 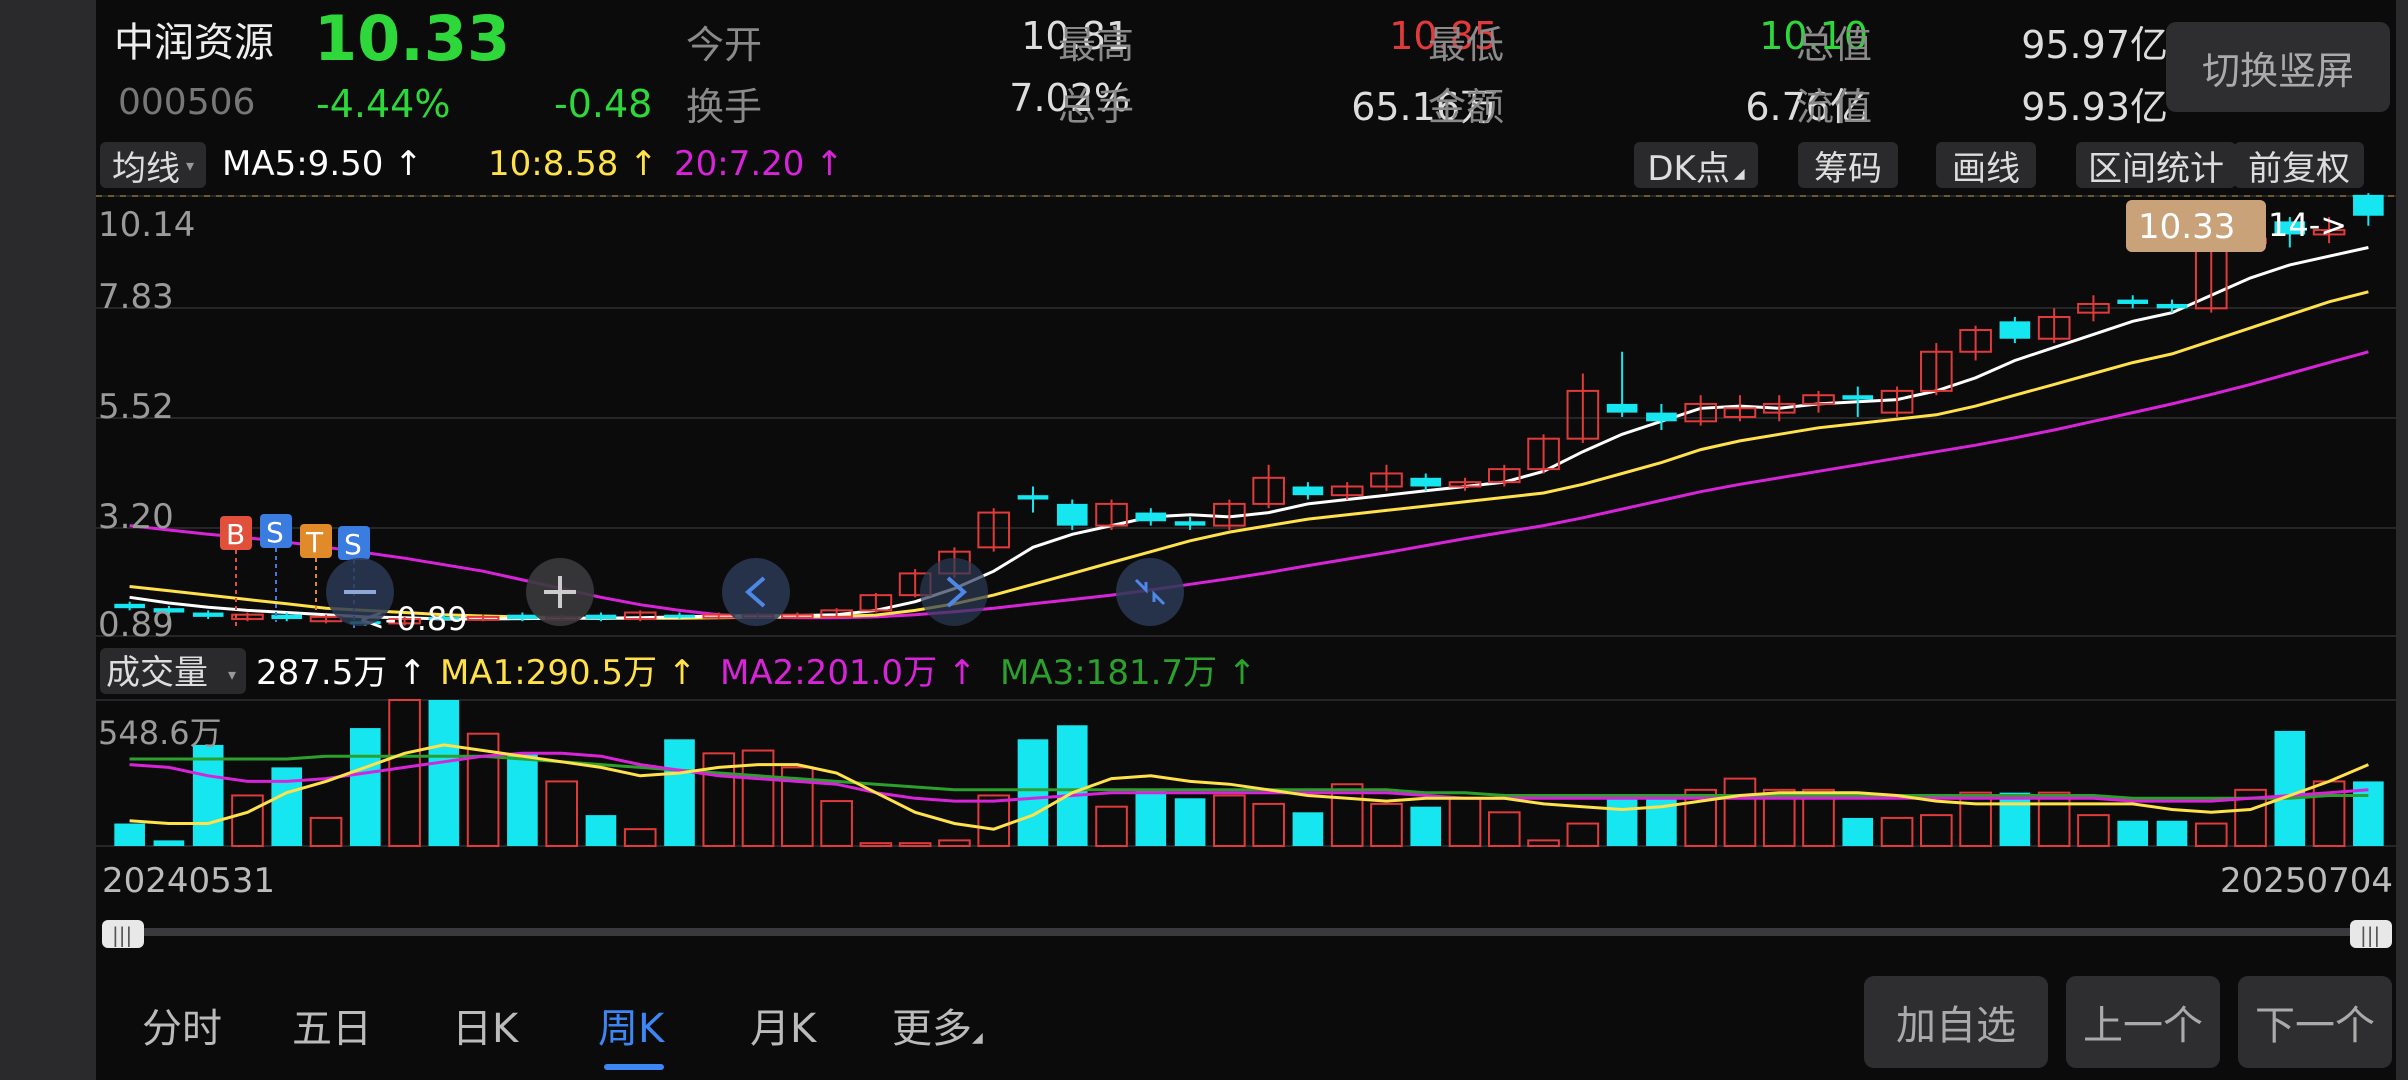 What do you see at coordinates (1956, 1022) in the screenshot?
I see `add-watchlist-button: 加自选` at bounding box center [1956, 1022].